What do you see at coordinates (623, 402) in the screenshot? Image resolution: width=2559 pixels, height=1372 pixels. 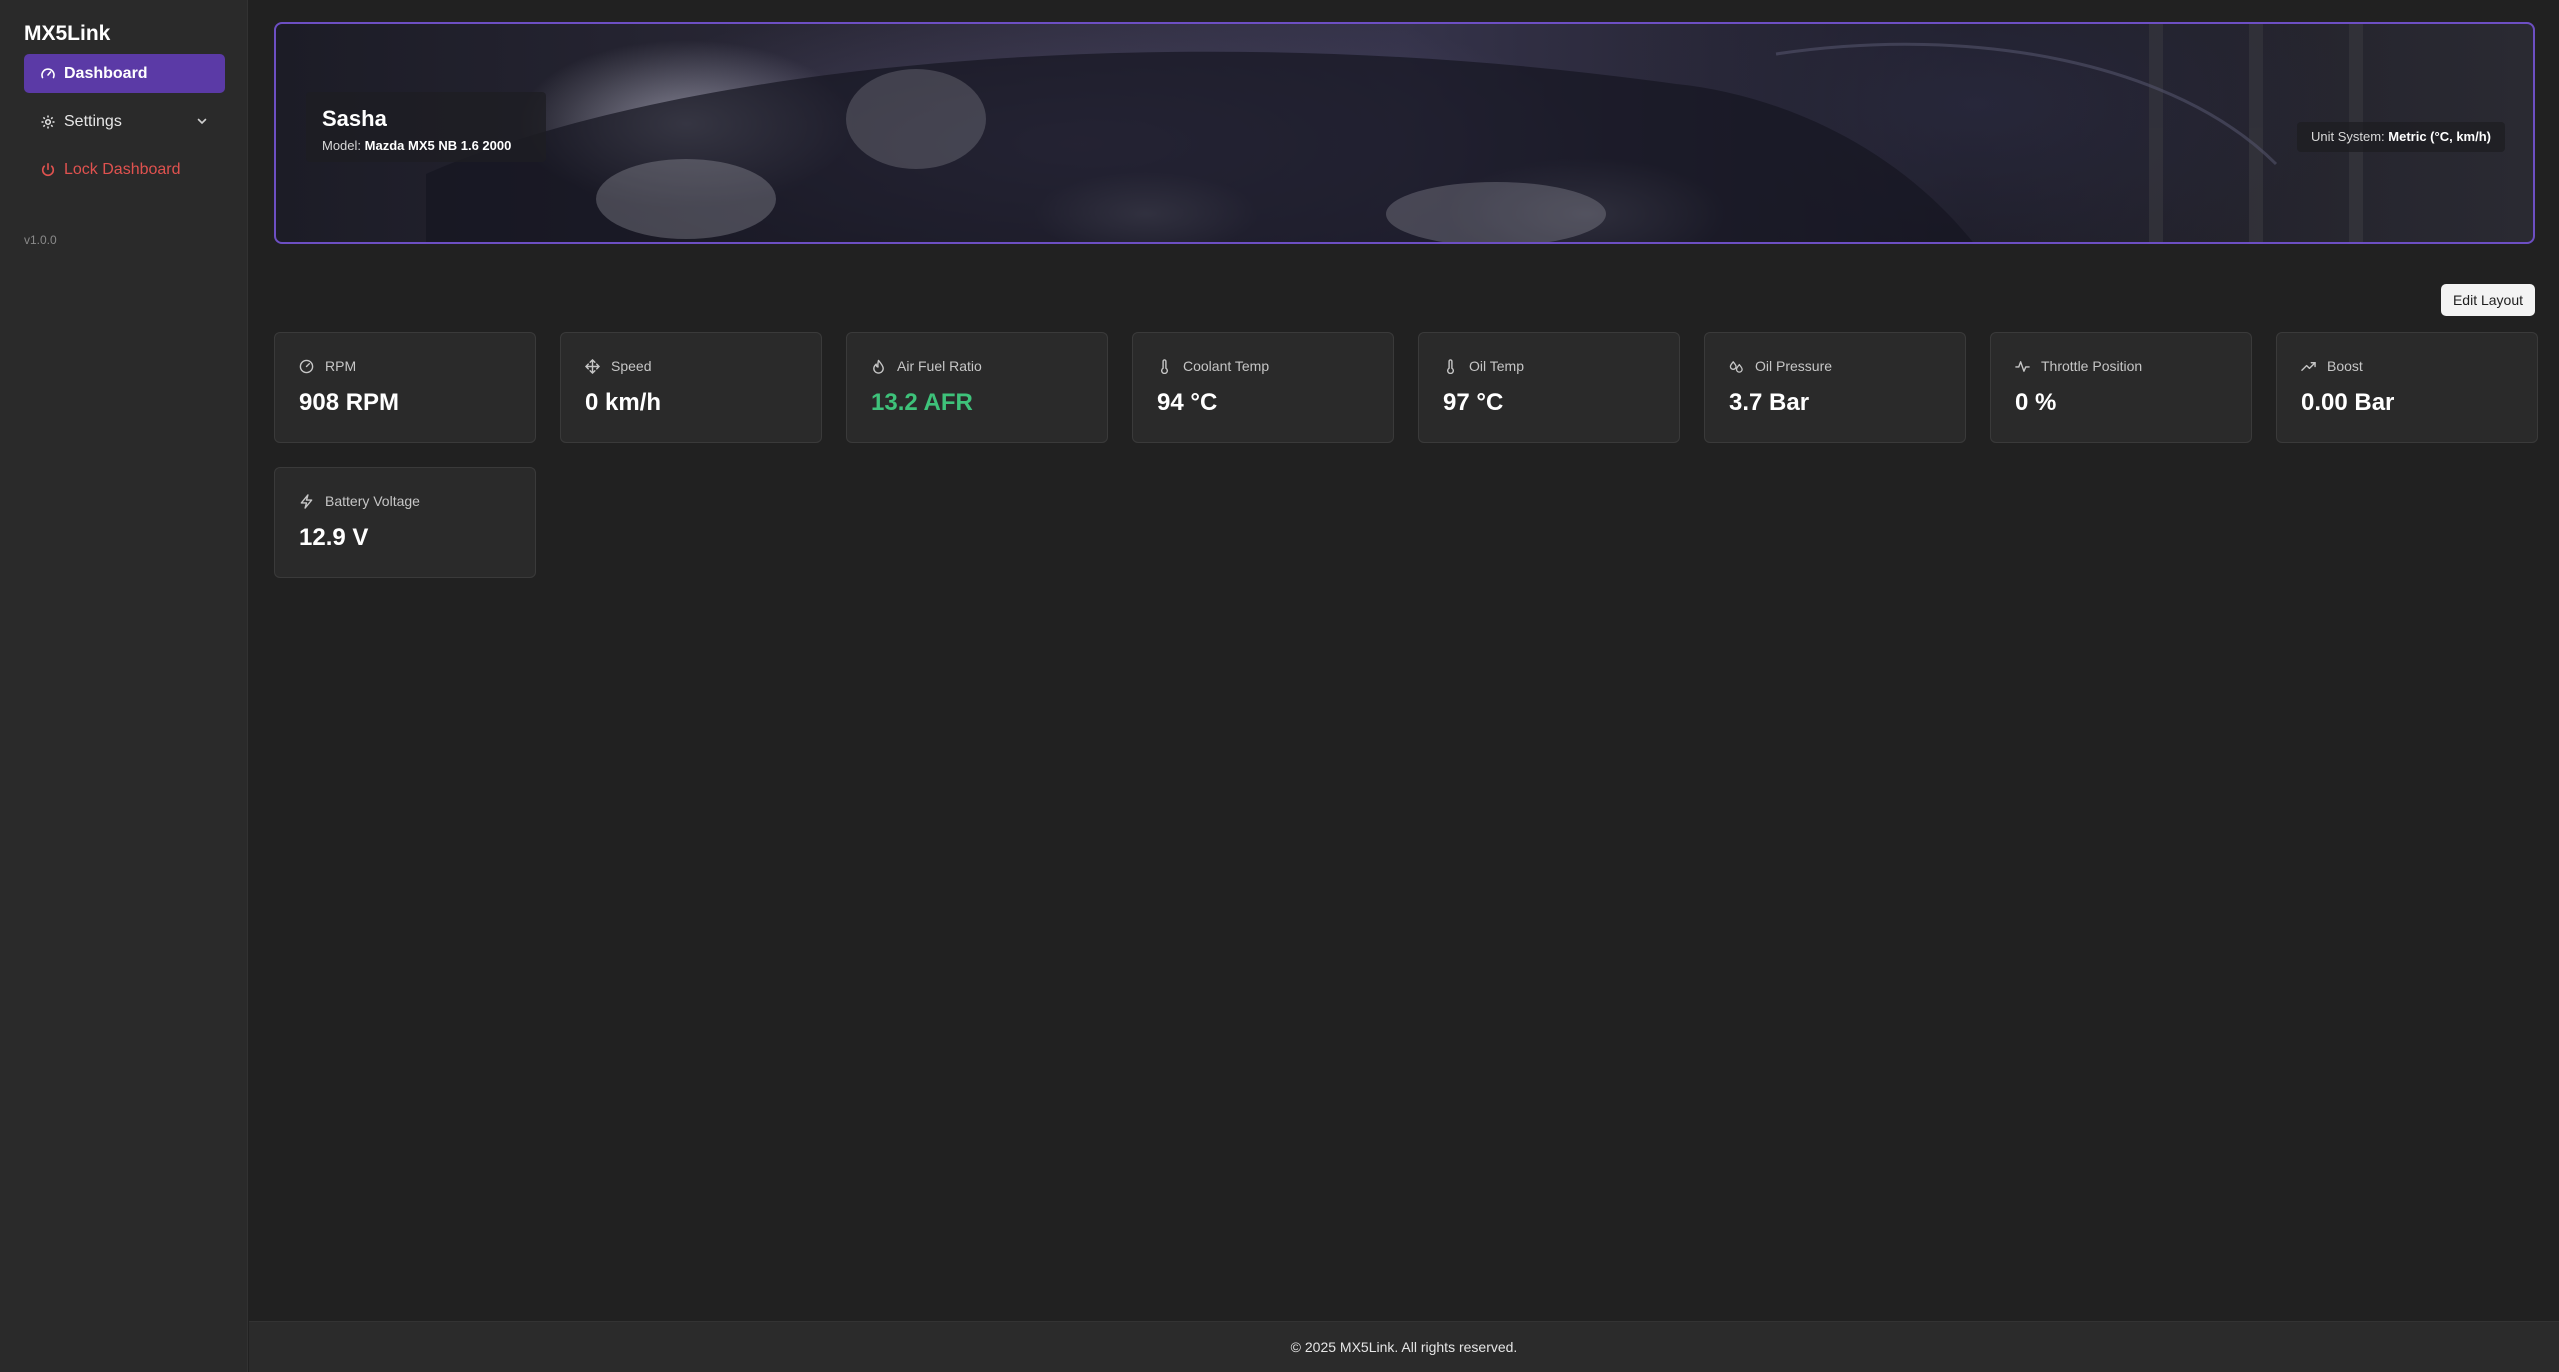 I see `metric-value: 0 km/h` at bounding box center [623, 402].